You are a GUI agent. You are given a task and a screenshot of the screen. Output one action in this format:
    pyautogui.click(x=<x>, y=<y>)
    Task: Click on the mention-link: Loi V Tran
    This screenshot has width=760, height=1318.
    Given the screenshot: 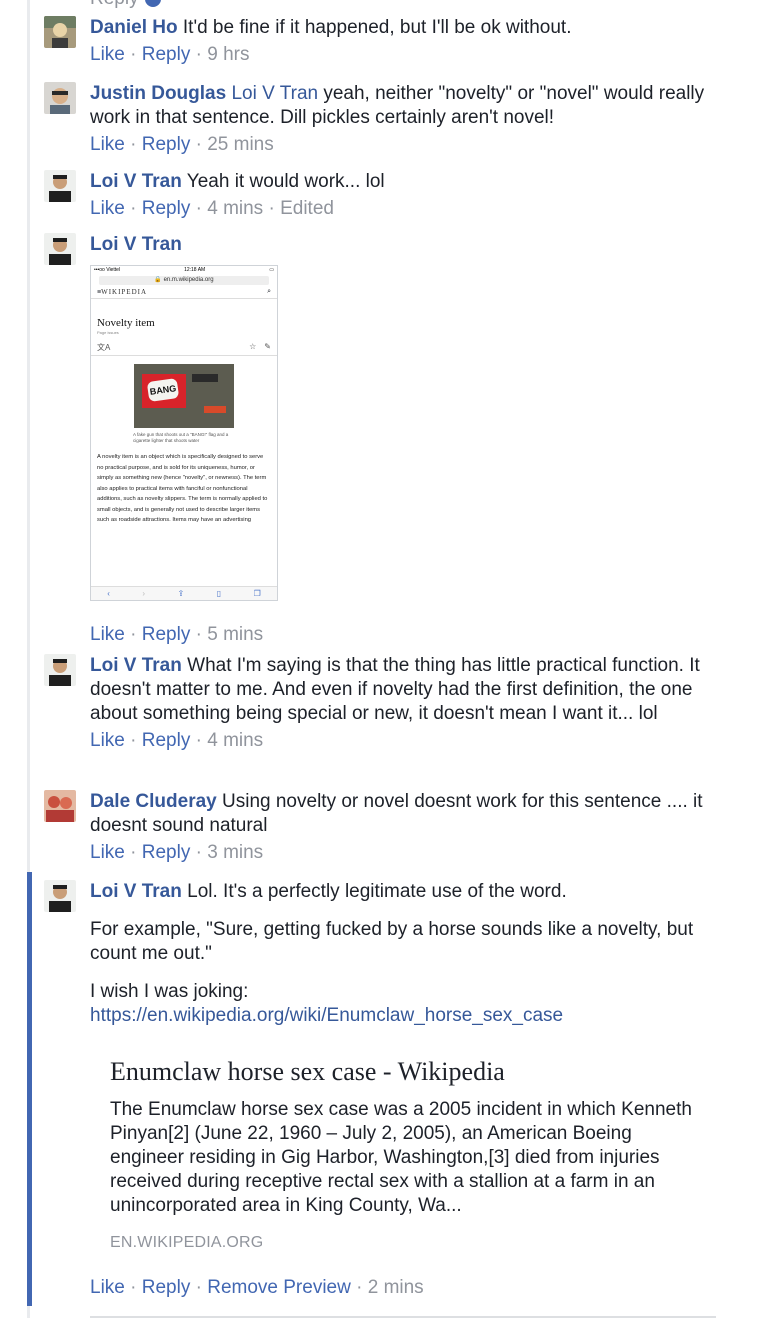 What is the action you would take?
    pyautogui.click(x=274, y=93)
    